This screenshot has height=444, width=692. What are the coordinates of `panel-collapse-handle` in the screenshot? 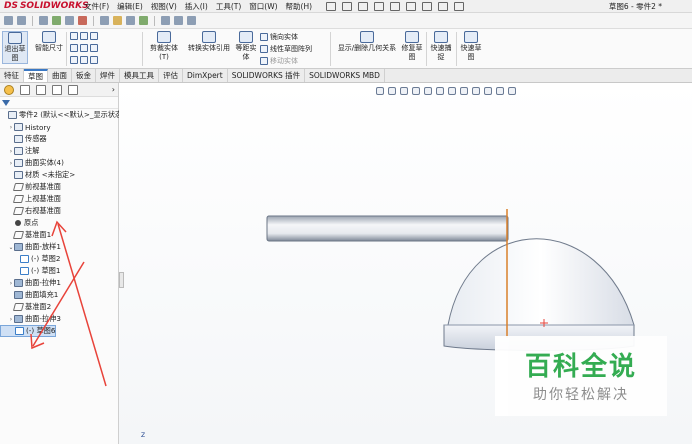 It's located at (121, 280).